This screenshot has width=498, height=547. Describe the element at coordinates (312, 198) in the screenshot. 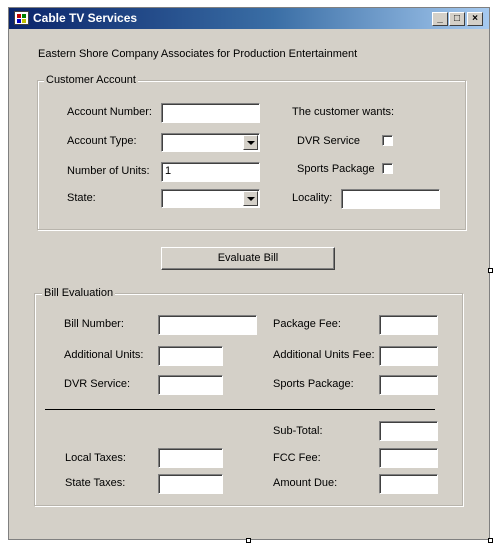

I see `locality-label: Locality:` at that location.